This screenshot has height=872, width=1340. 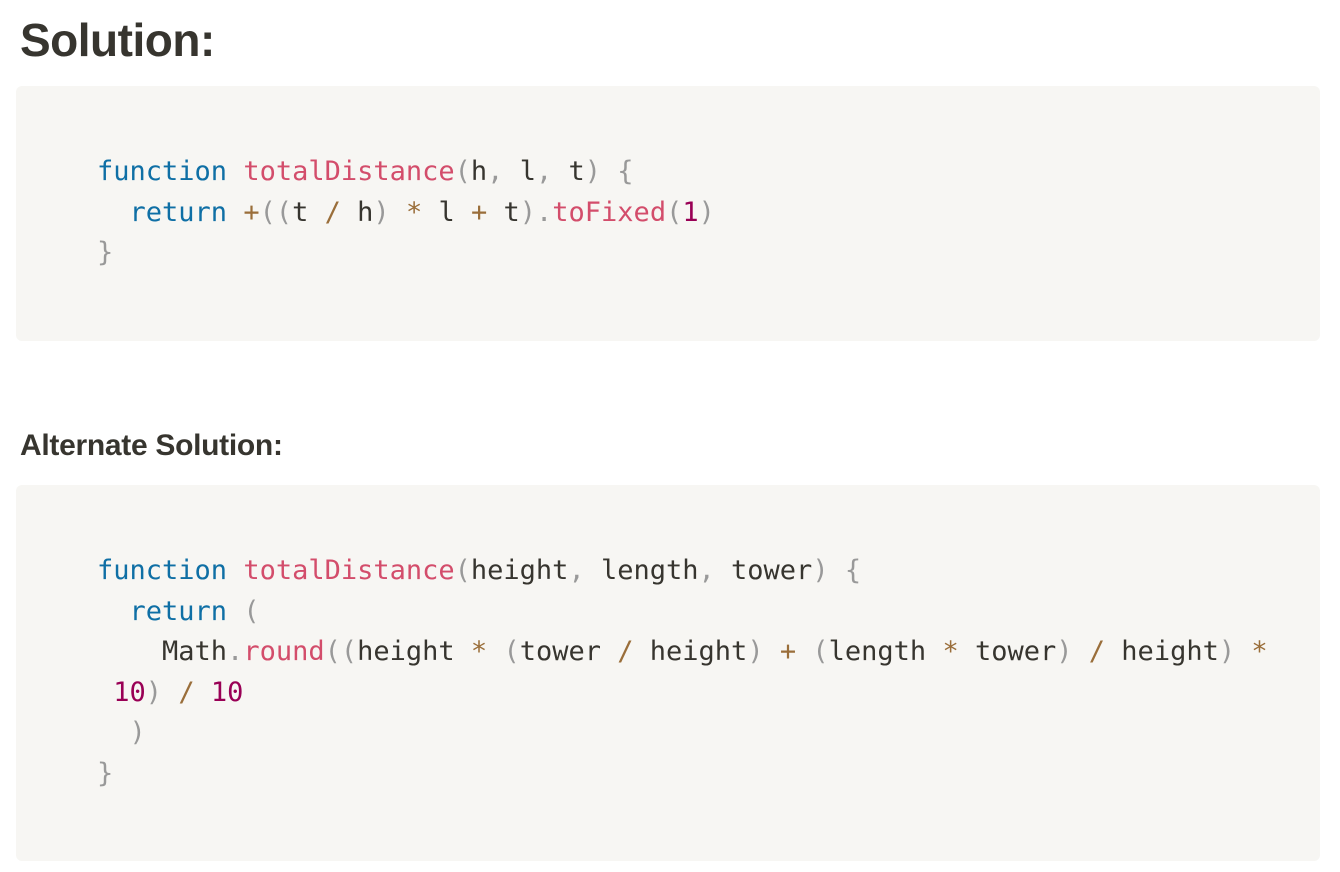 What do you see at coordinates (682, 733) in the screenshot?
I see `code-line: )` at bounding box center [682, 733].